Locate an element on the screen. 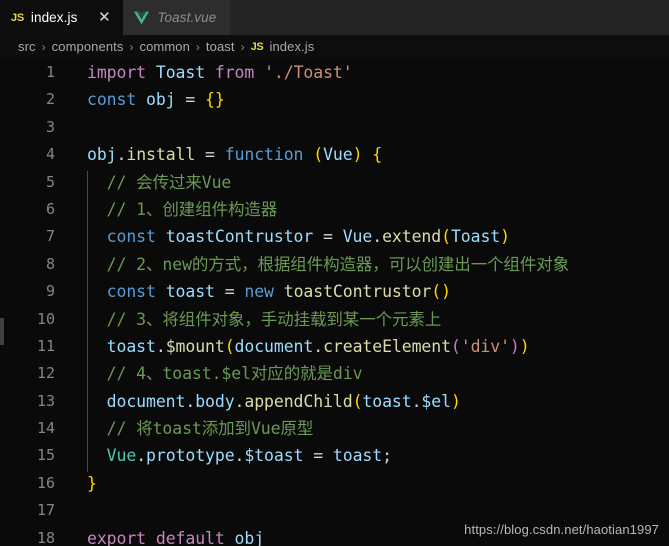 Image resolution: width=669 pixels, height=546 pixels. code-text: const toast = new toastContrustor() is located at coordinates (362, 291).